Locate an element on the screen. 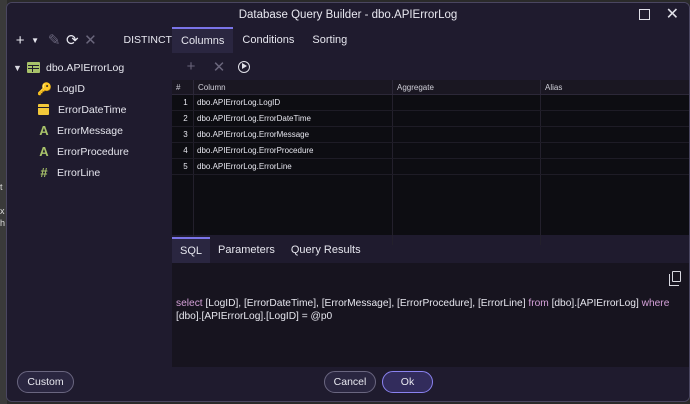 Image resolution: width=690 pixels, height=404 pixels. background-glyph: x is located at coordinates (2, 211).